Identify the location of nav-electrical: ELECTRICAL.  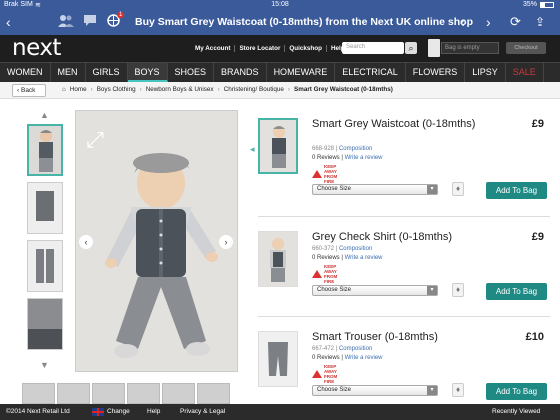
(370, 72).